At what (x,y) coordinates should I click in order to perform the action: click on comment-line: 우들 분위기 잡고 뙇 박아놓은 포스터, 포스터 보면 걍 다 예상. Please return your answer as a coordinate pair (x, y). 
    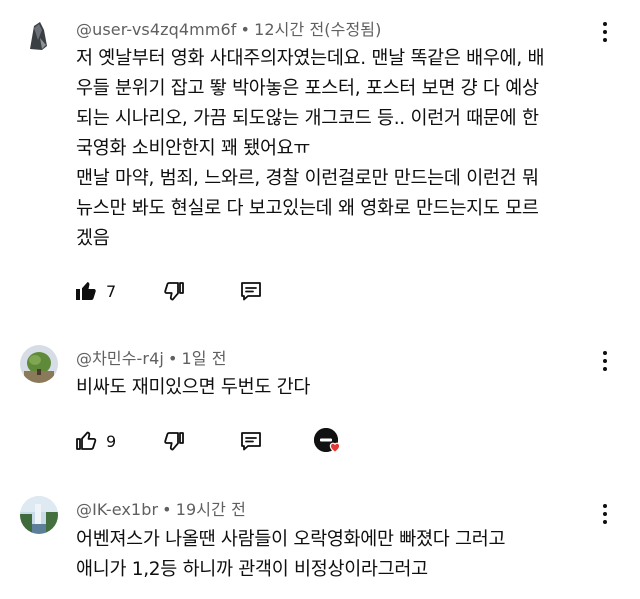
    Looking at the image, I should click on (307, 88).